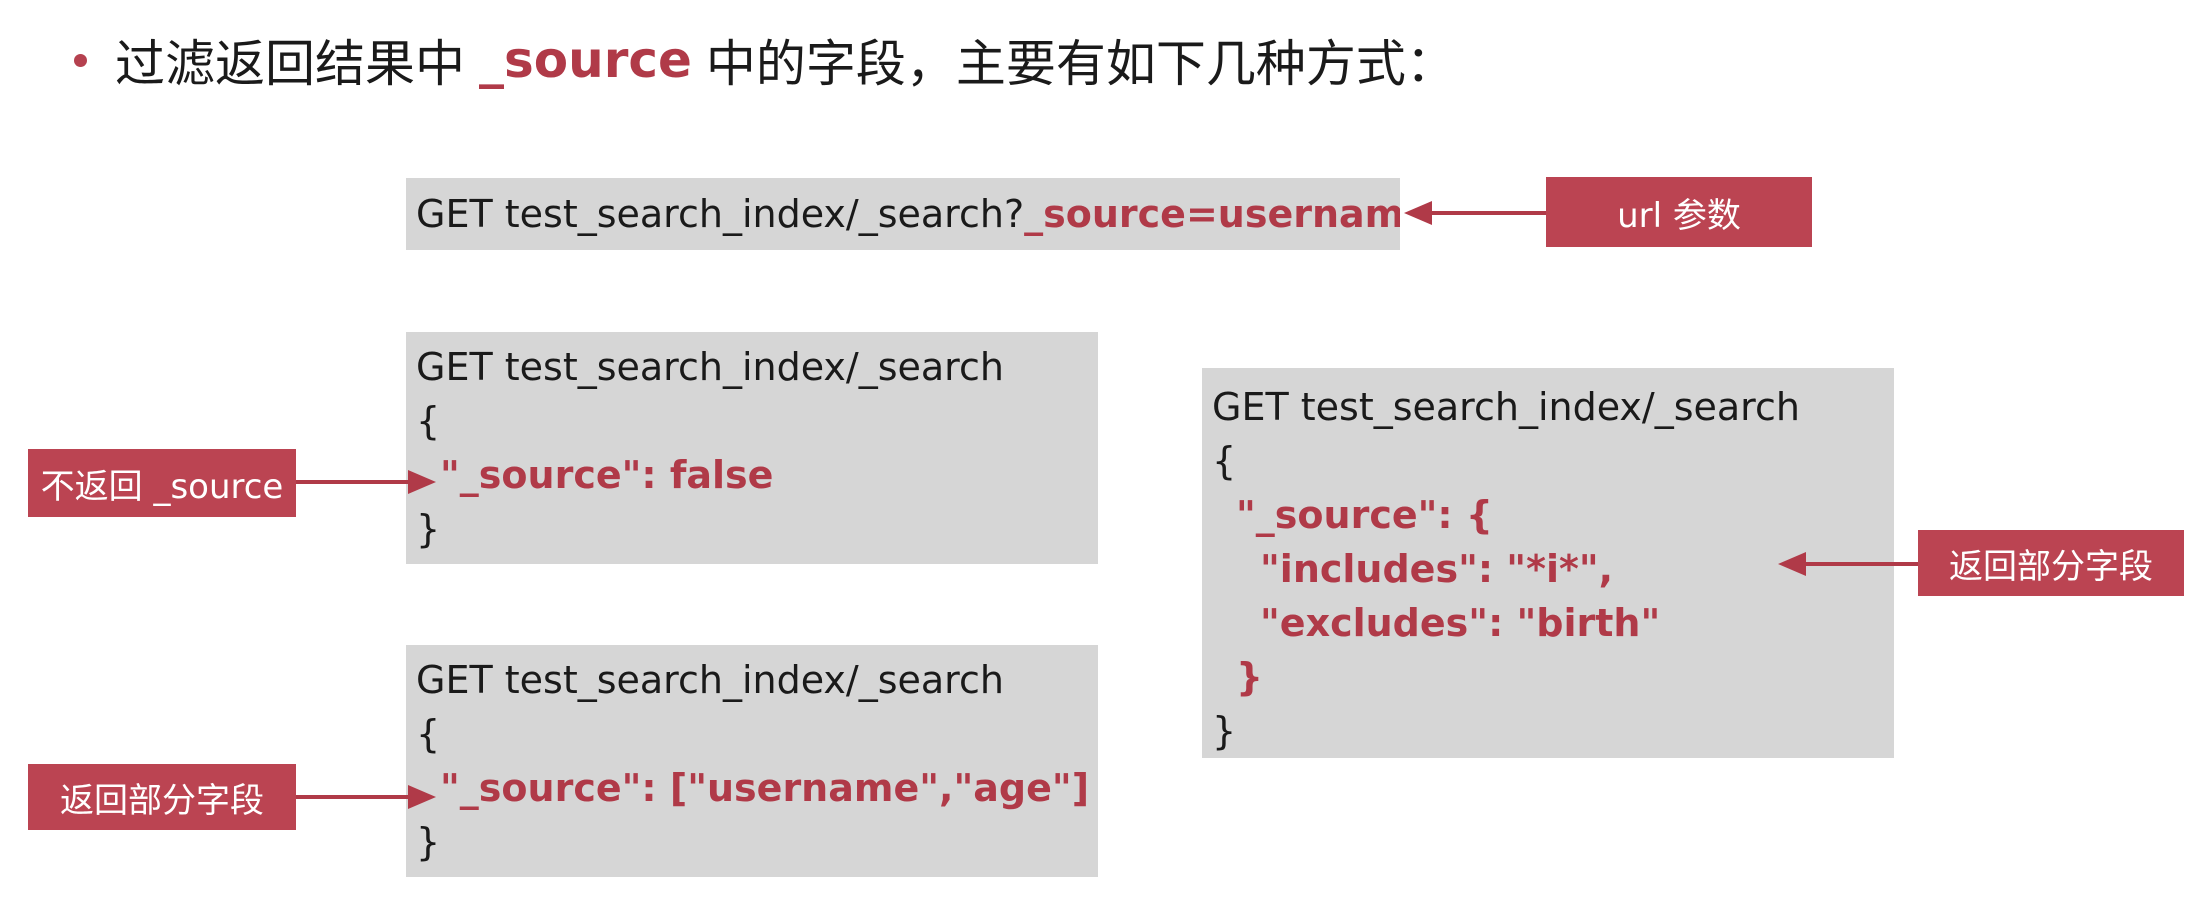  Describe the element at coordinates (765, 788) in the screenshot. I see `code-line-highlight: "_source": ["username","age"]` at that location.